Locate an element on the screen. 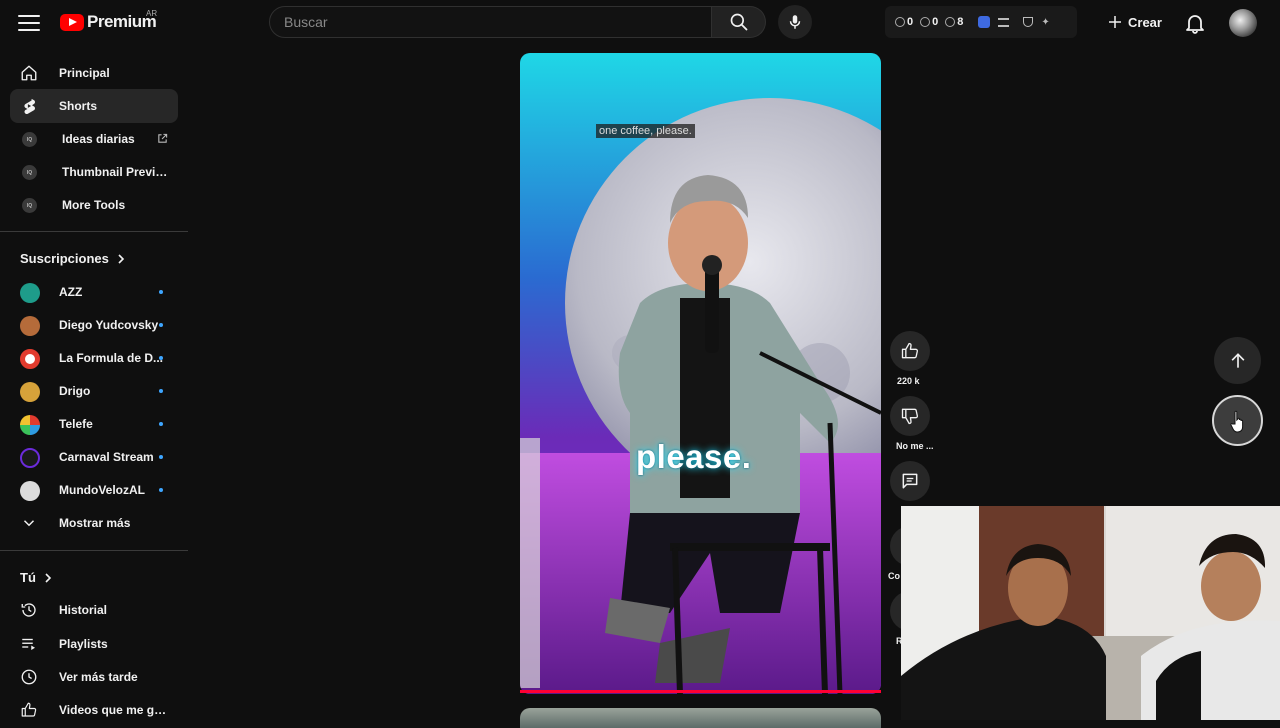 This screenshot has height=728, width=1280. sidebar-item-historial: Historial is located at coordinates (94, 610).